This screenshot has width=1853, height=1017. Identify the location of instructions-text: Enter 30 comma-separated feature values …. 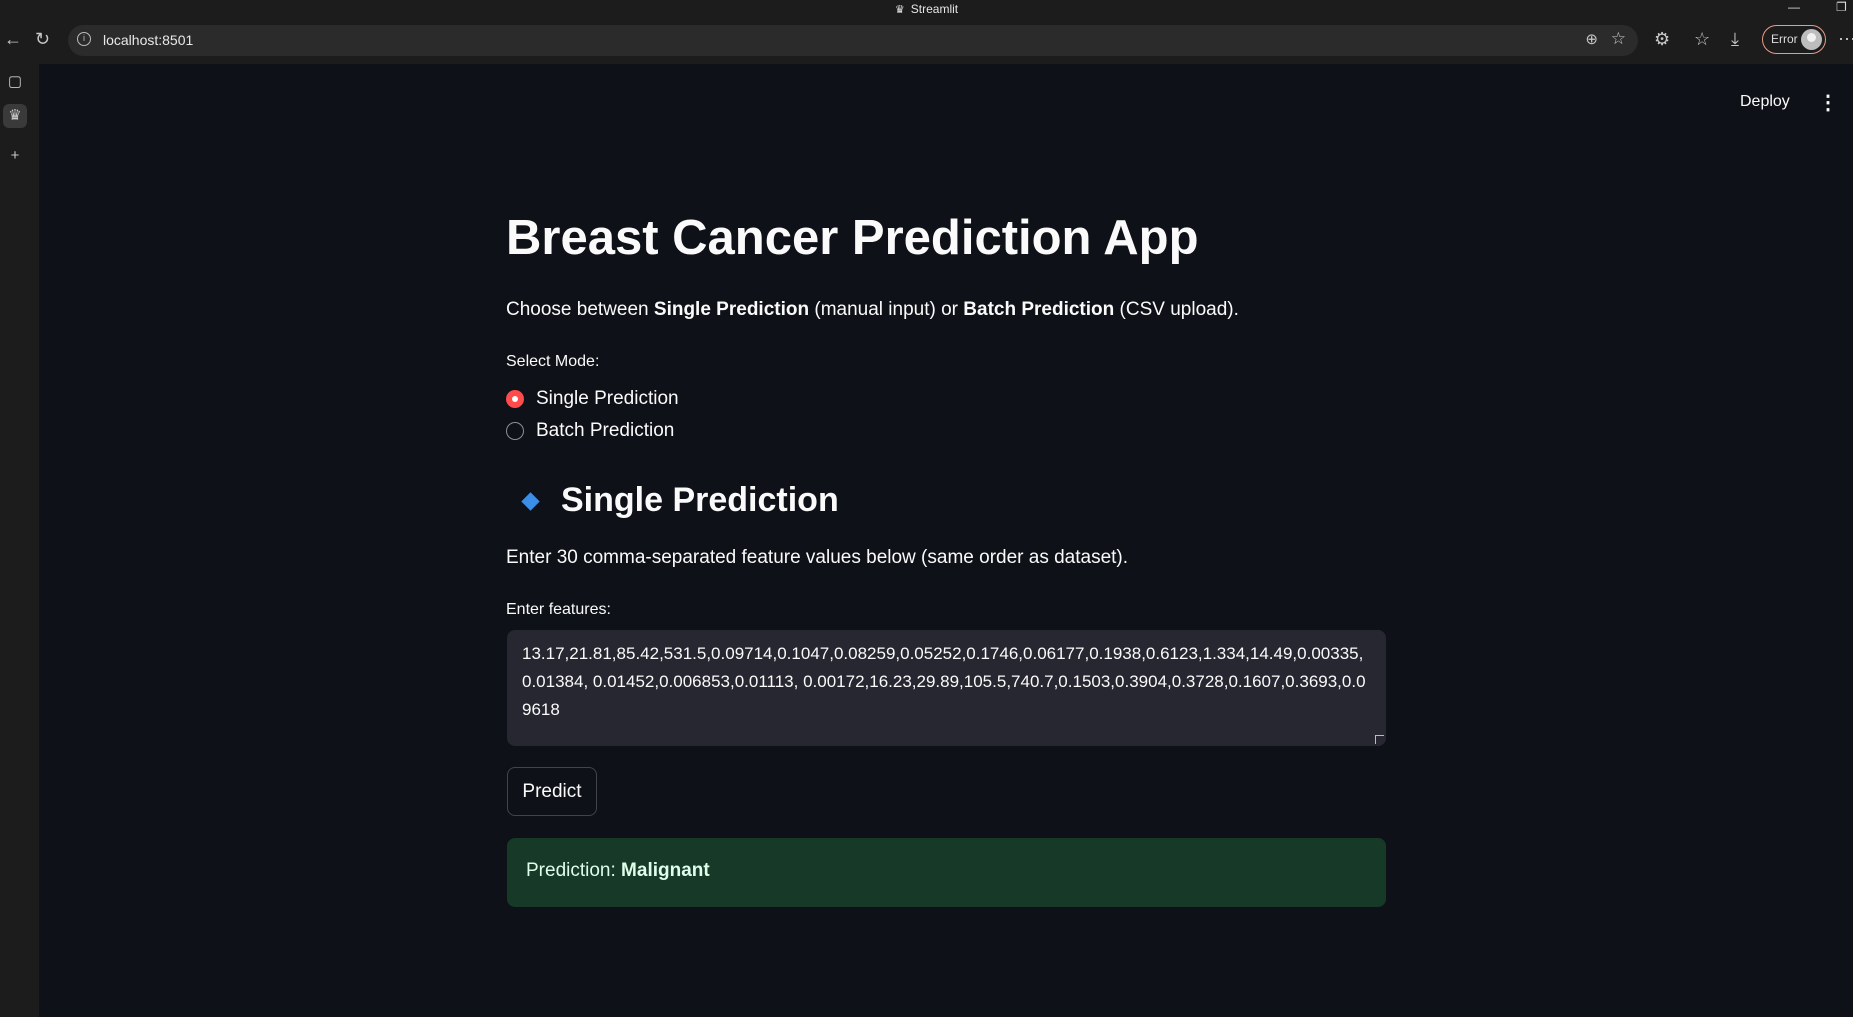
(817, 557).